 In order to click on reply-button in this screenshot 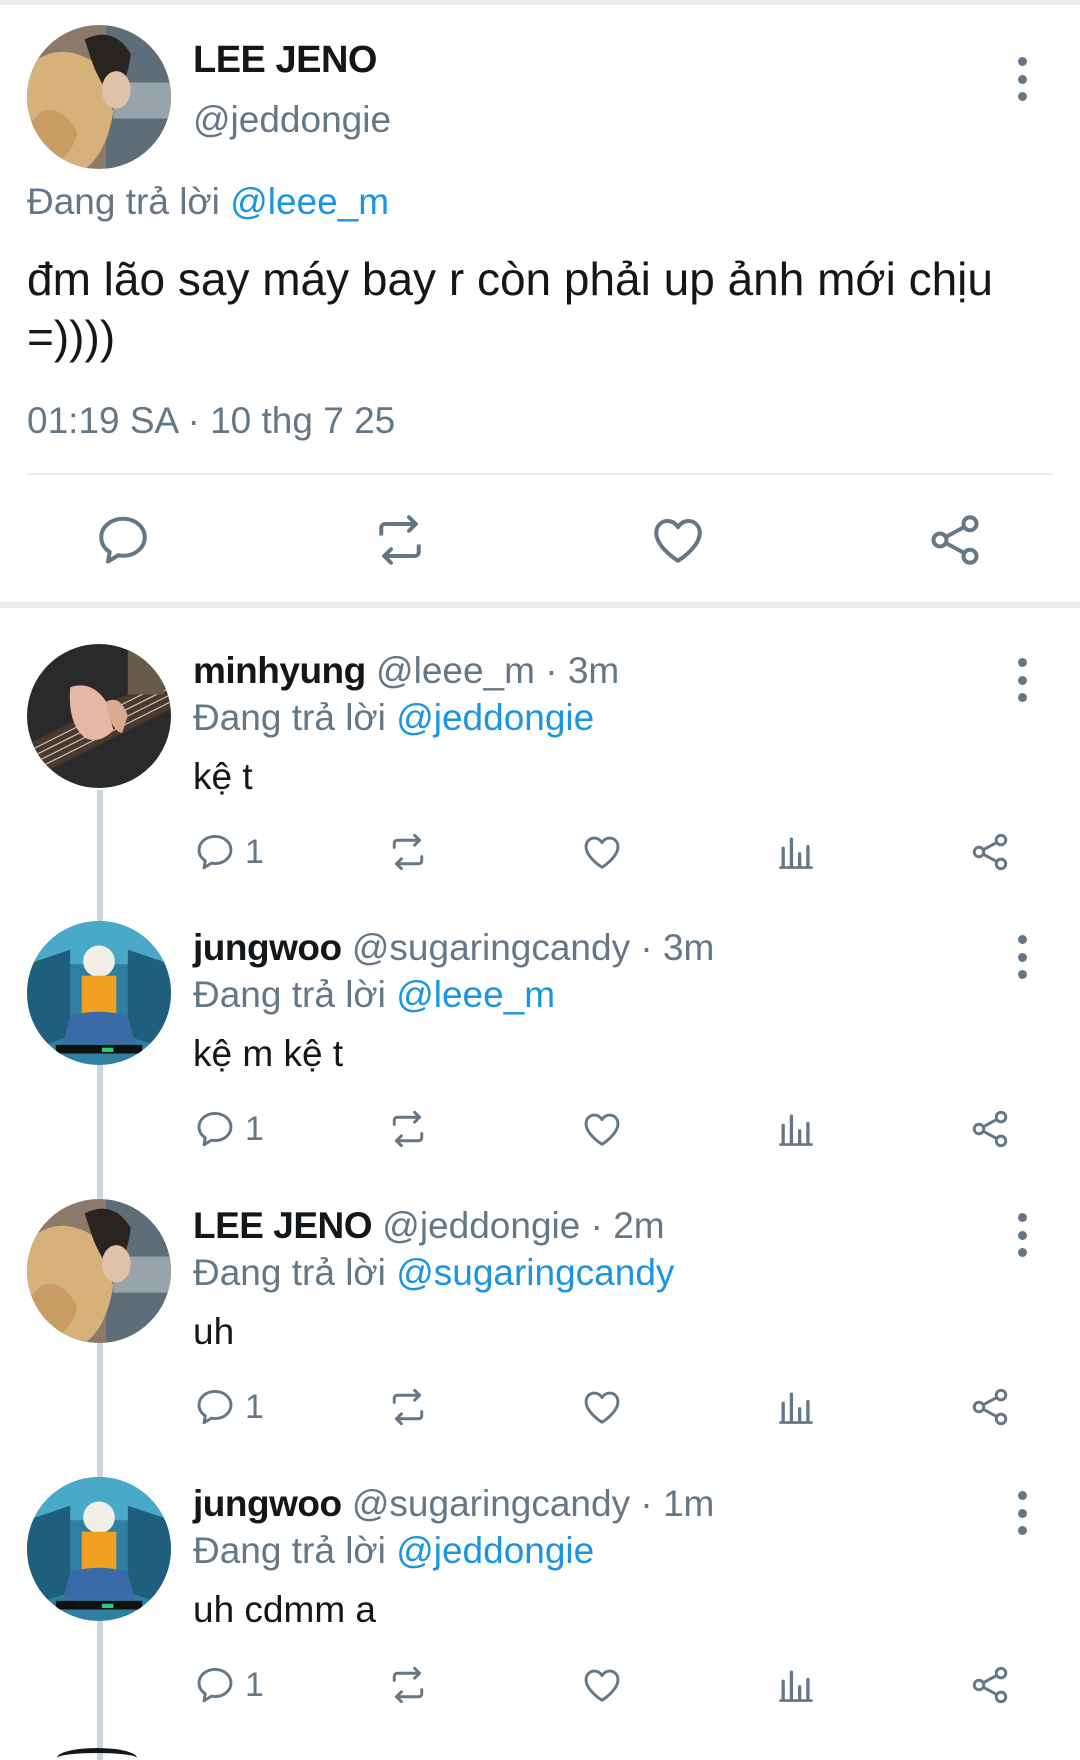, I will do `click(123, 540)`.